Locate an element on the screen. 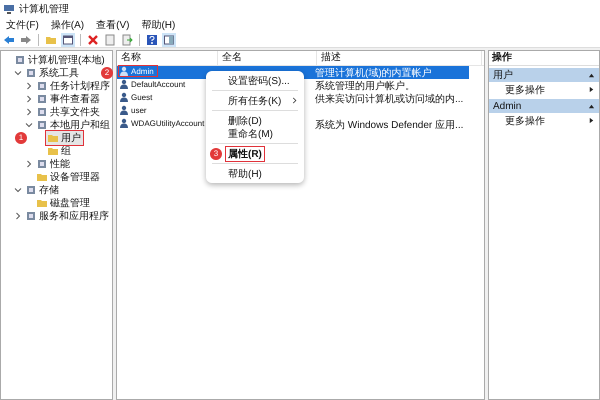 This screenshot has width=600, height=400. tree-item: 系统工具 is located at coordinates (52, 73).